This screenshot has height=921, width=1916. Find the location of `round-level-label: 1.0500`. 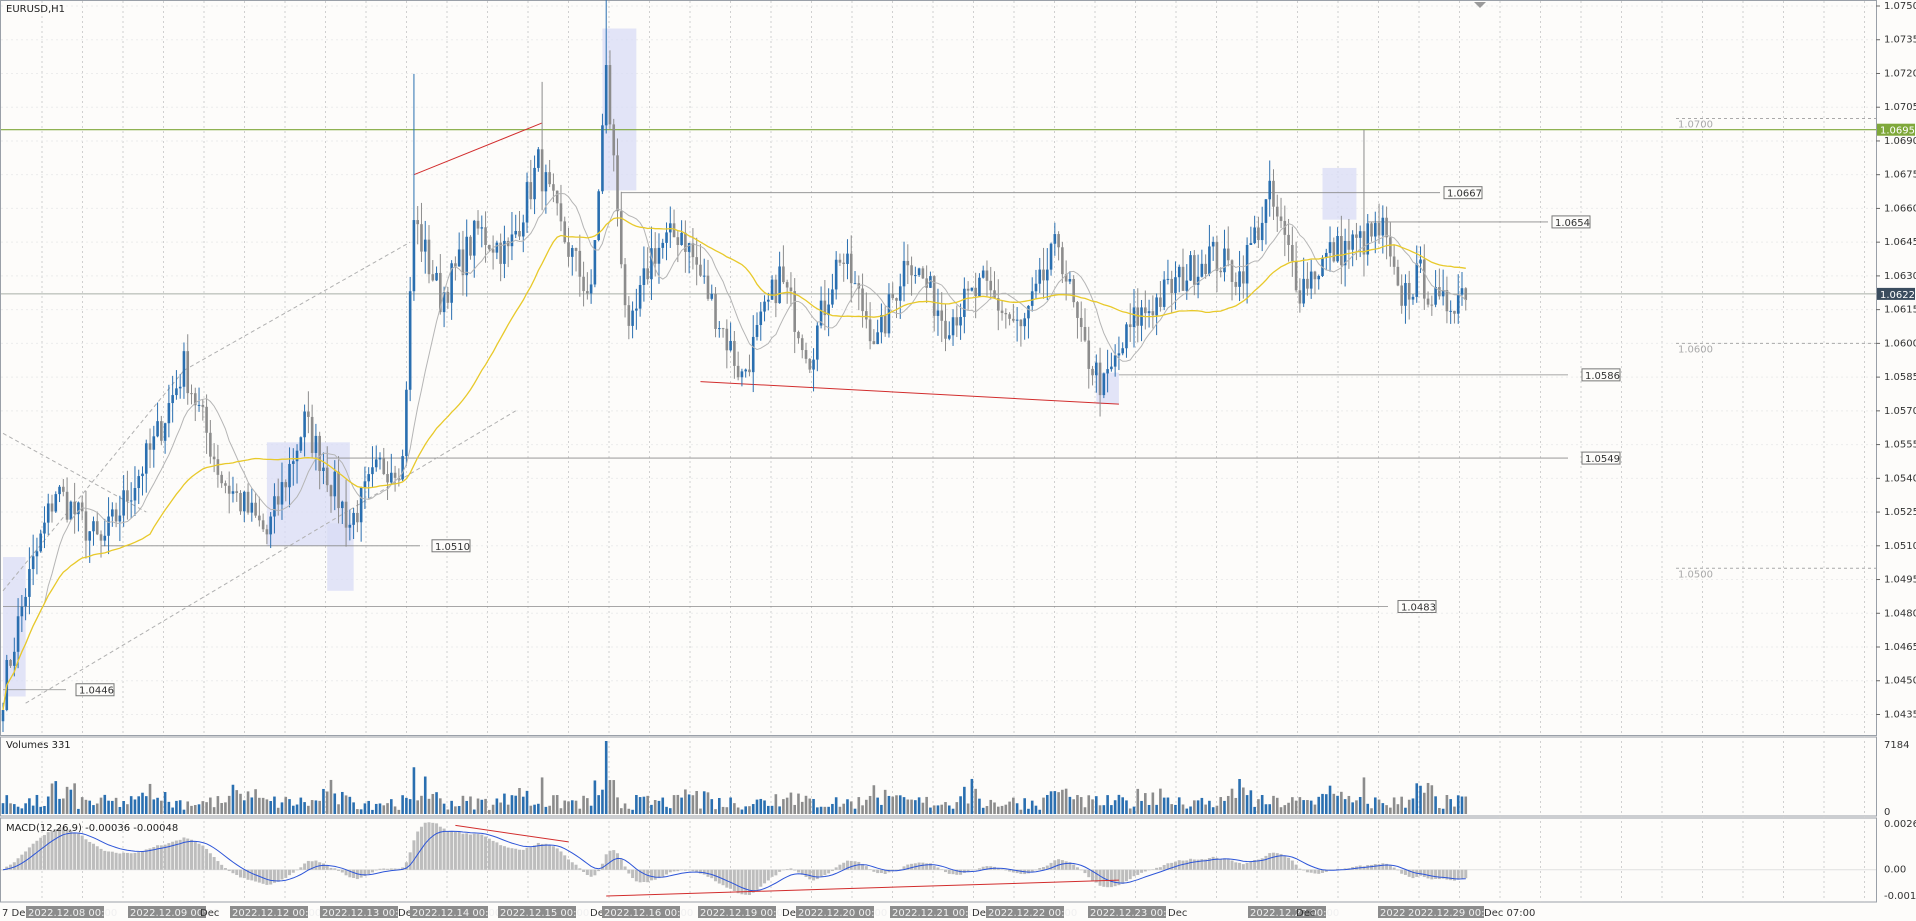

round-level-label: 1.0500 is located at coordinates (1695, 574).